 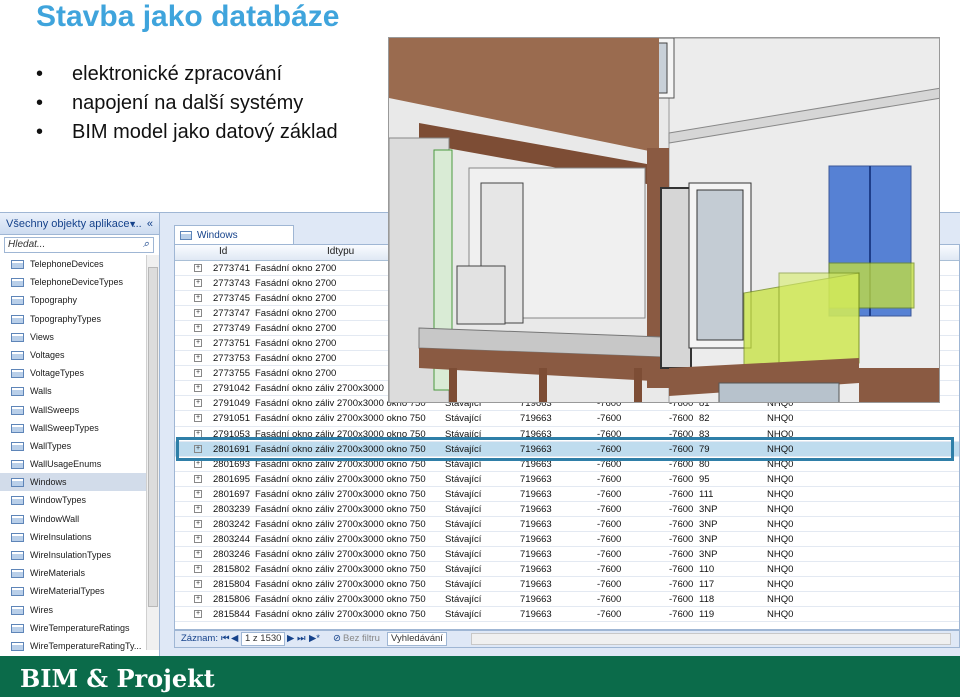 I want to click on search-icon: ⌕, so click(x=146, y=245).